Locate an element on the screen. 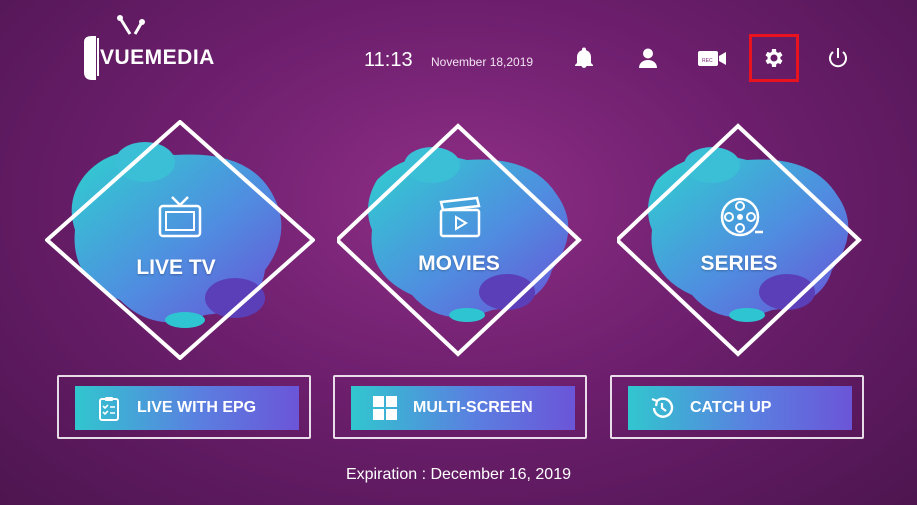 The height and width of the screenshot is (505, 917). movies-tile: MOVIES is located at coordinates (472, 240).